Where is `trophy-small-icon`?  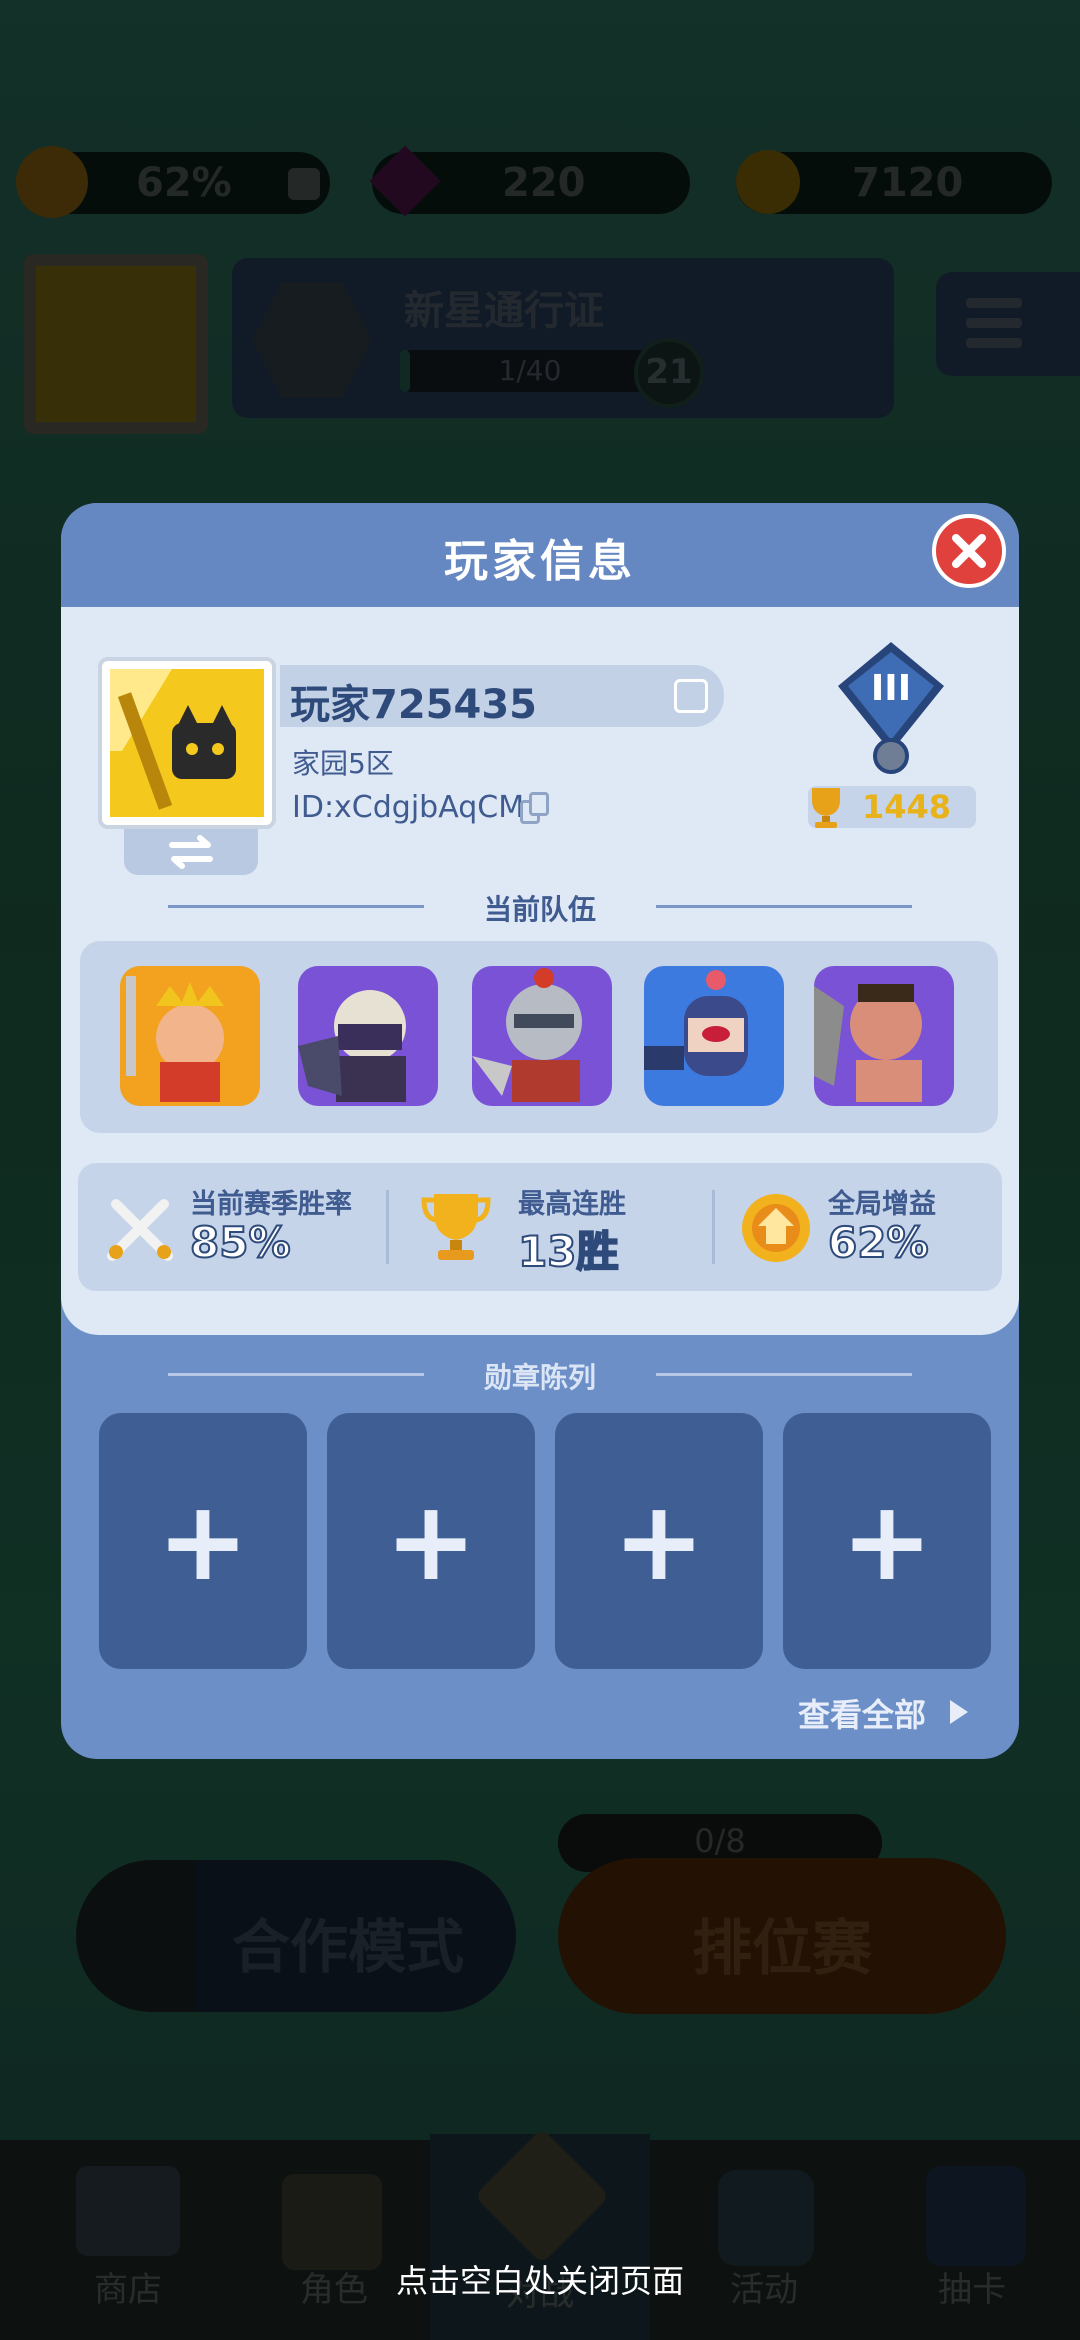
trophy-small-icon is located at coordinates (826, 808).